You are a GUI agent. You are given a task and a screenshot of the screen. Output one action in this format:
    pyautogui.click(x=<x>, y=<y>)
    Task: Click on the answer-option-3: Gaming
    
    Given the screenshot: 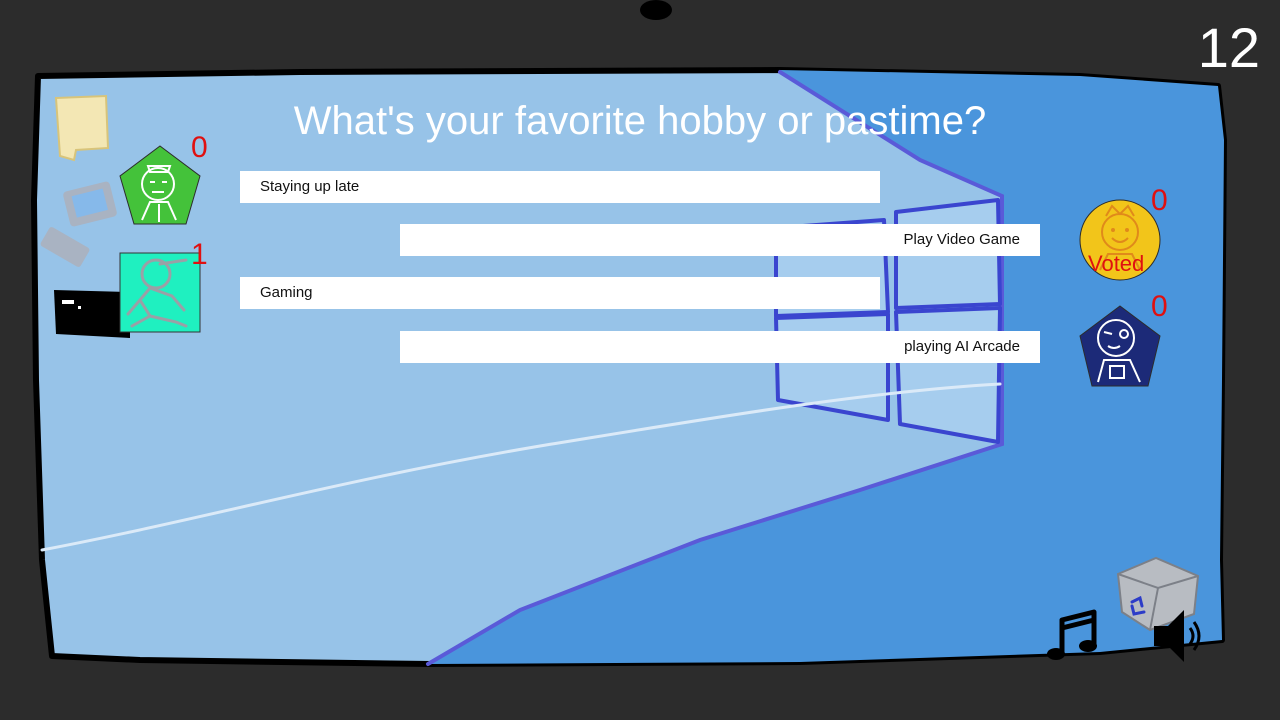 What is the action you would take?
    pyautogui.click(x=560, y=293)
    